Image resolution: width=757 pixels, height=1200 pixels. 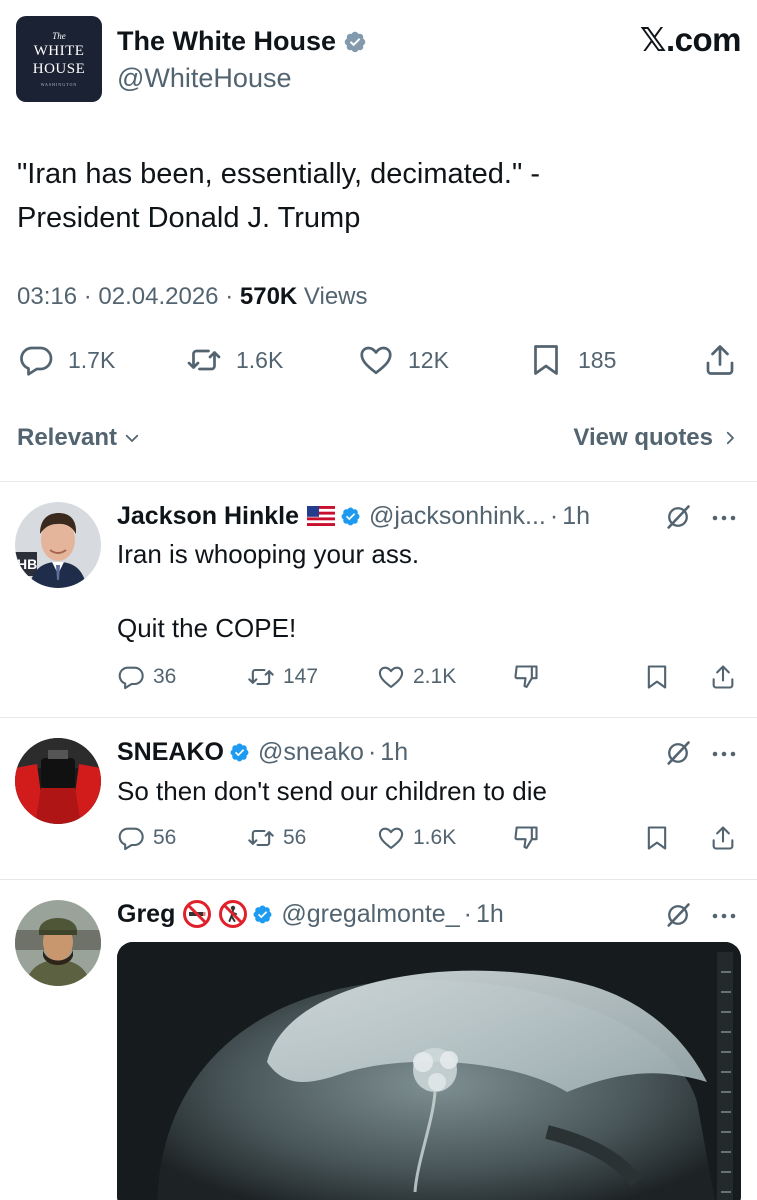 I want to click on no-smoking-icon, so click(x=197, y=914).